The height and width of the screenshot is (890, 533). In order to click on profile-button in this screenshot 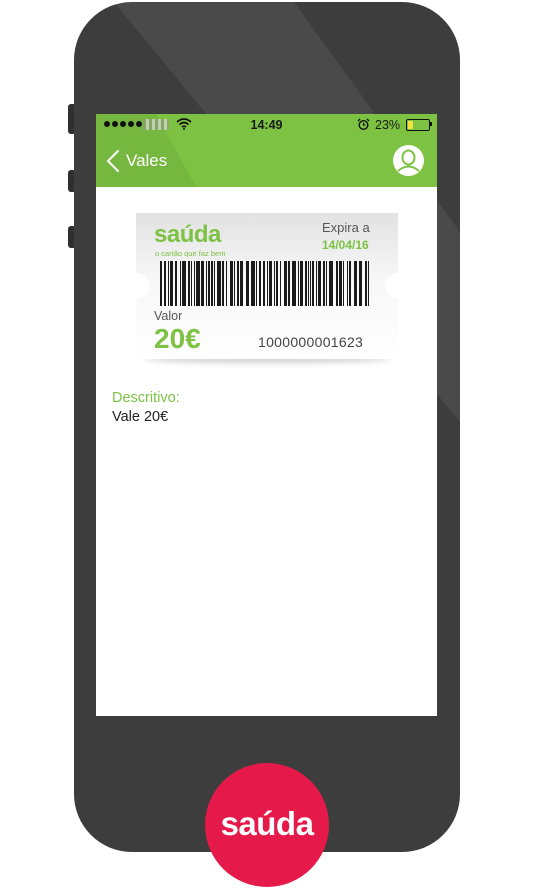, I will do `click(408, 160)`.